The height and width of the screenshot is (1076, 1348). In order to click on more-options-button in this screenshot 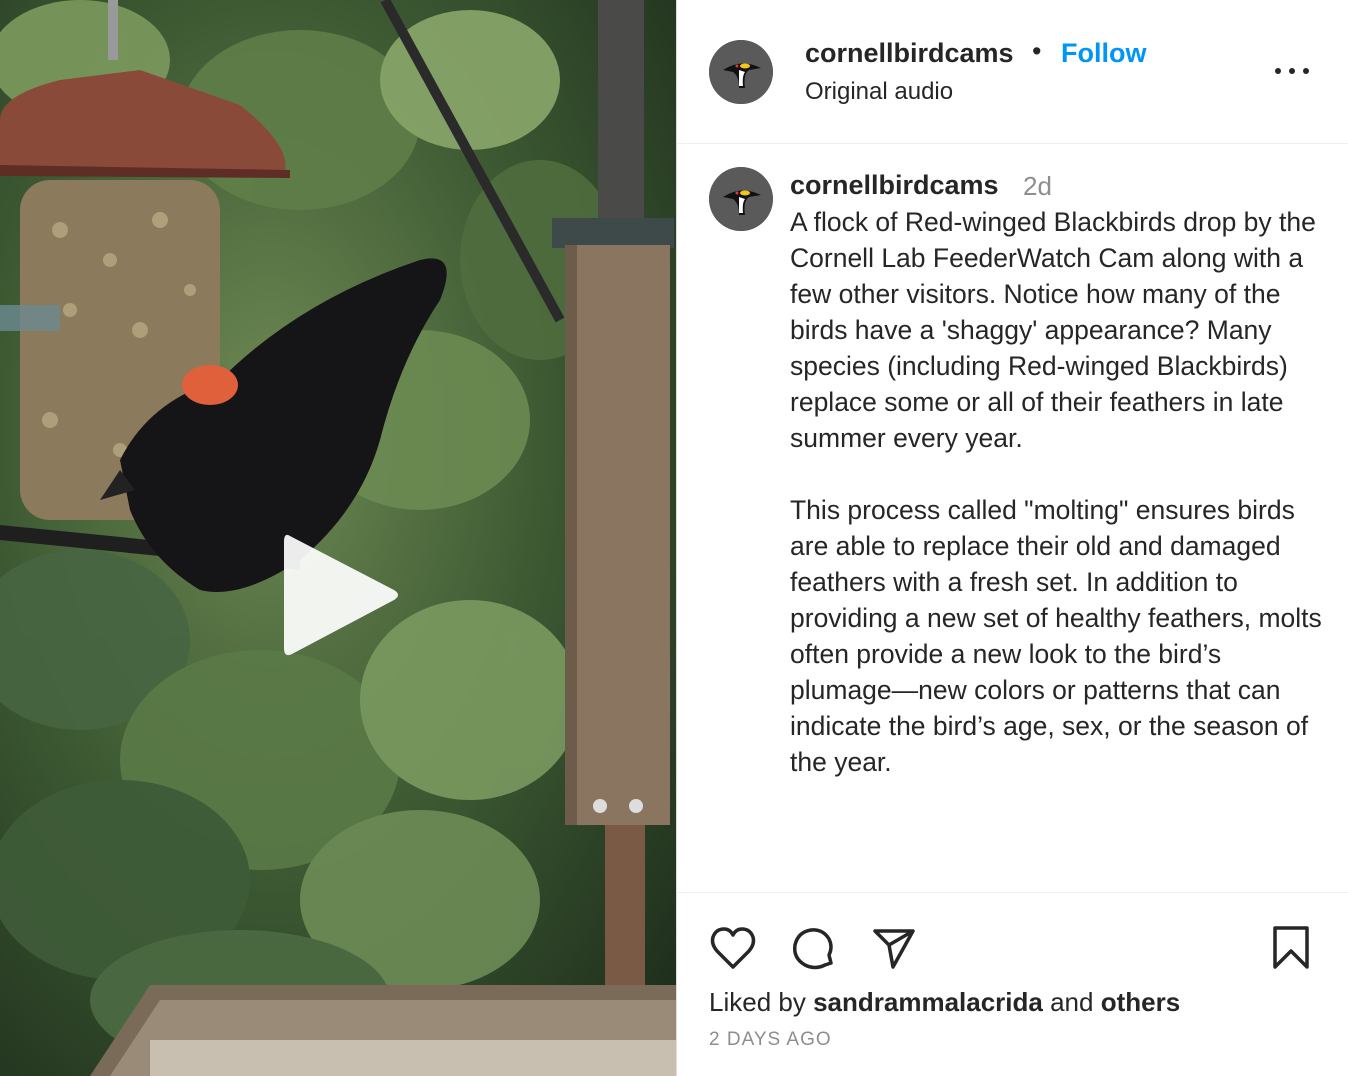, I will do `click(1292, 70)`.